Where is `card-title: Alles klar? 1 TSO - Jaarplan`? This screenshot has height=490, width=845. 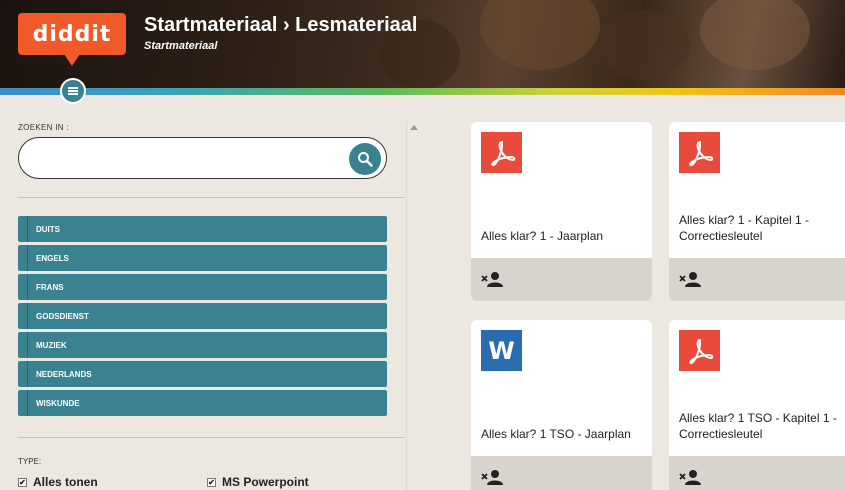 card-title: Alles klar? 1 TSO - Jaarplan is located at coordinates (562, 434).